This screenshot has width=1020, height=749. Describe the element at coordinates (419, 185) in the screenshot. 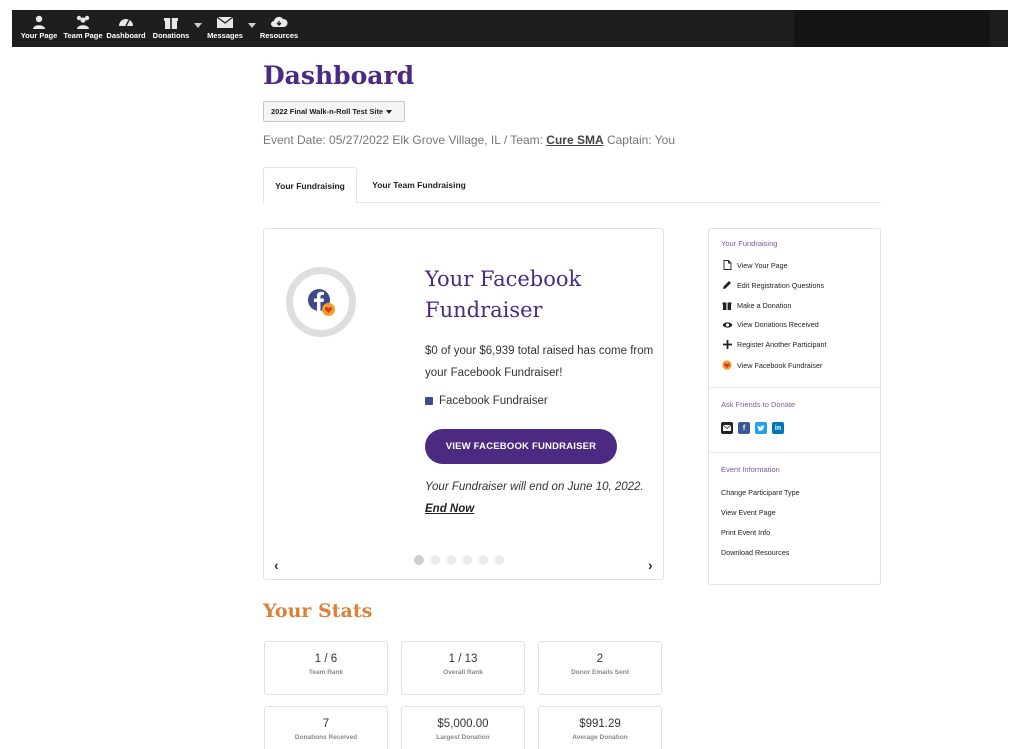

I see `tab-your-team-fundraising: Your Team Fundraising` at that location.